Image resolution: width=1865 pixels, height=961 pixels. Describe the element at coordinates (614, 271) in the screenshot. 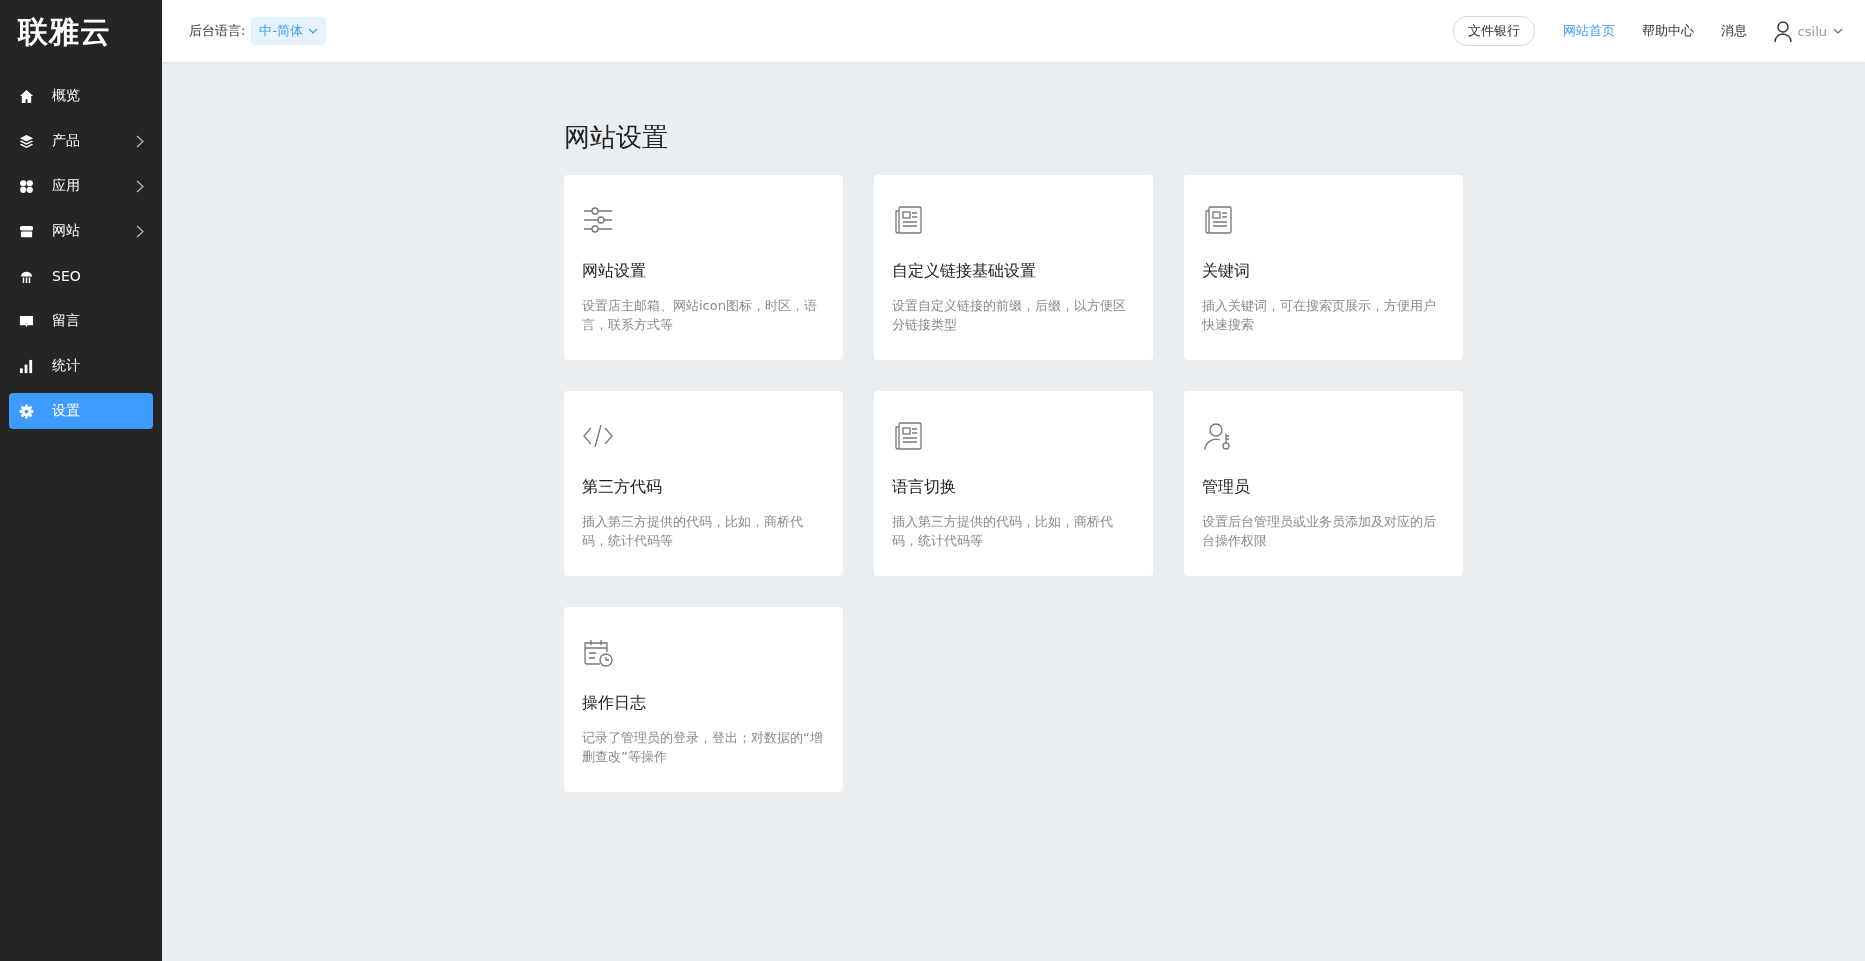

I see `card-title: 网站设置` at that location.